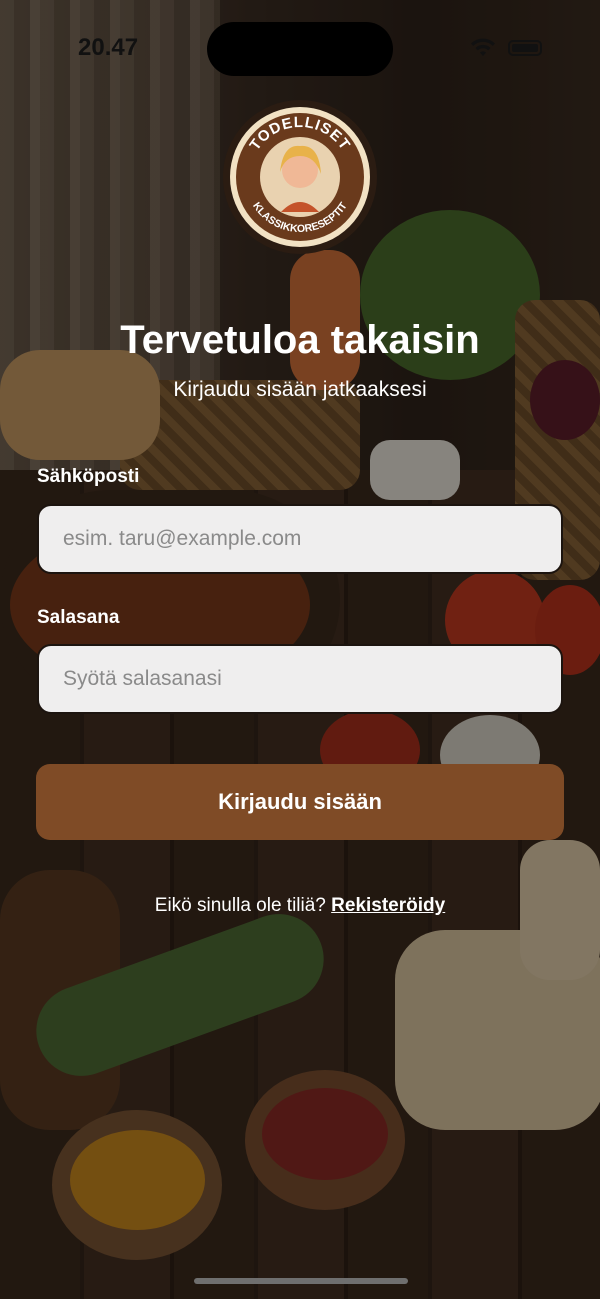 The image size is (600, 1299). What do you see at coordinates (388, 905) in the screenshot?
I see `register-link: Rekisteröidy` at bounding box center [388, 905].